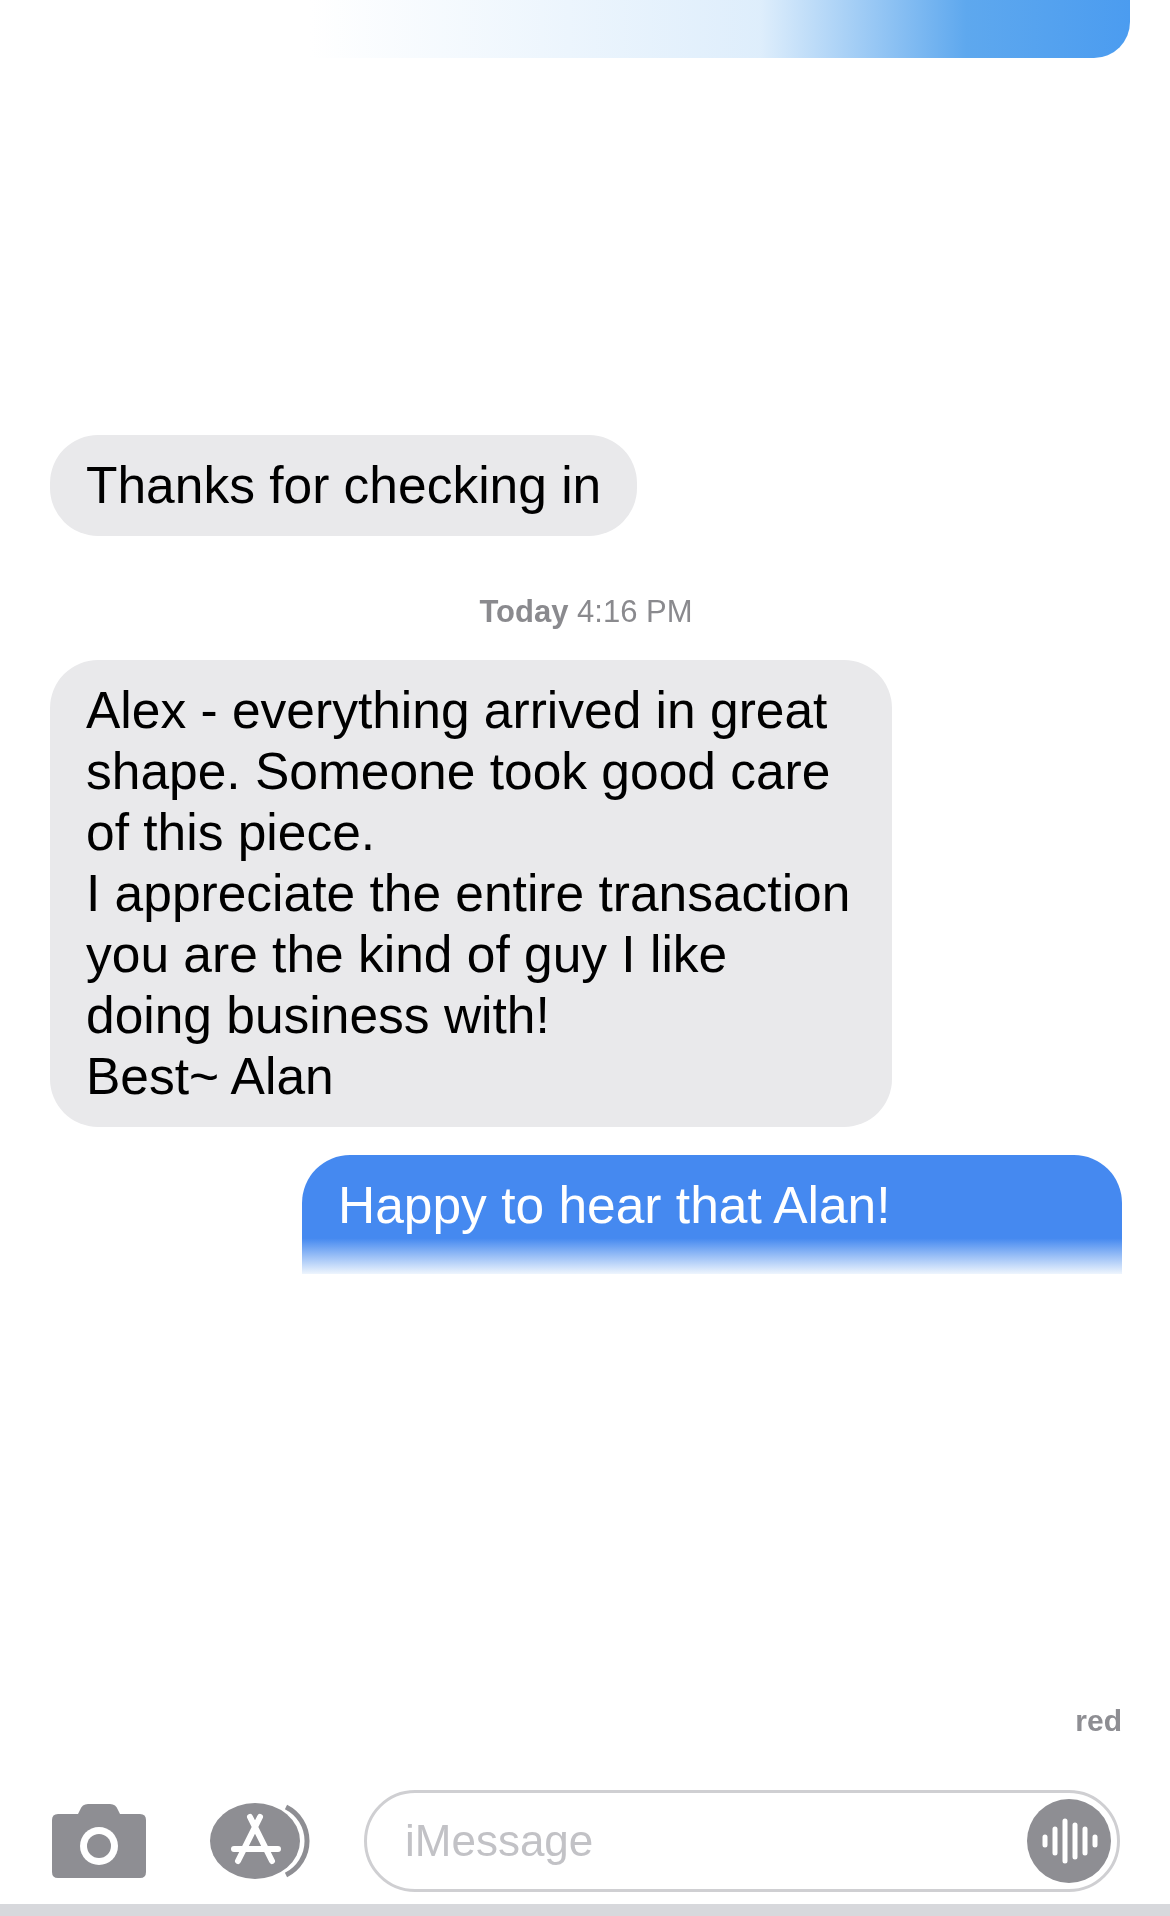 This screenshot has width=1170, height=1916. What do you see at coordinates (715, 1841) in the screenshot?
I see `message-field: iMessage` at bounding box center [715, 1841].